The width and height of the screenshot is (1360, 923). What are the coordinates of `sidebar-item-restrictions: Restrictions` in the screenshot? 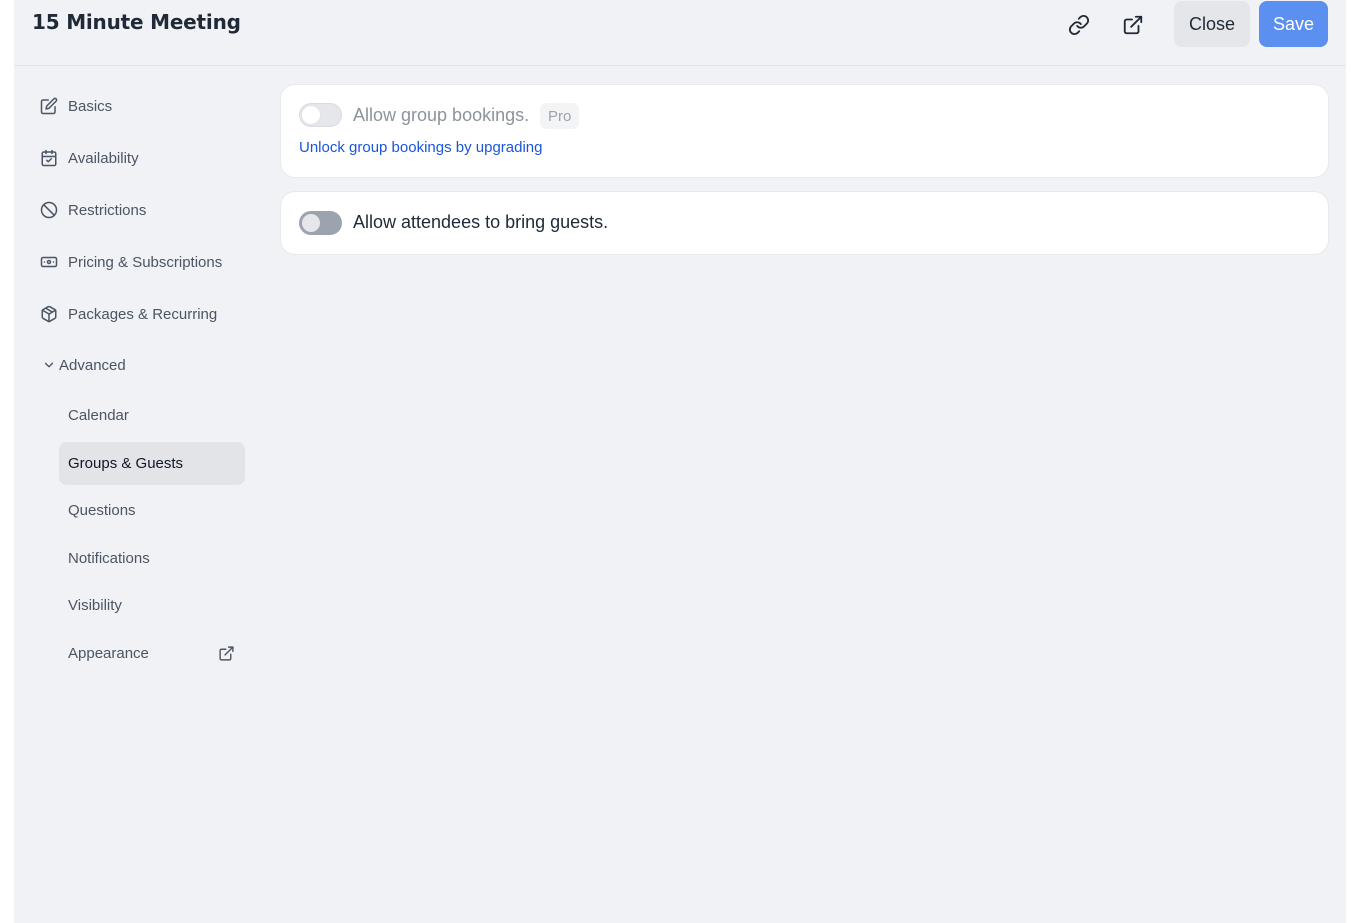 It's located at (145, 210).